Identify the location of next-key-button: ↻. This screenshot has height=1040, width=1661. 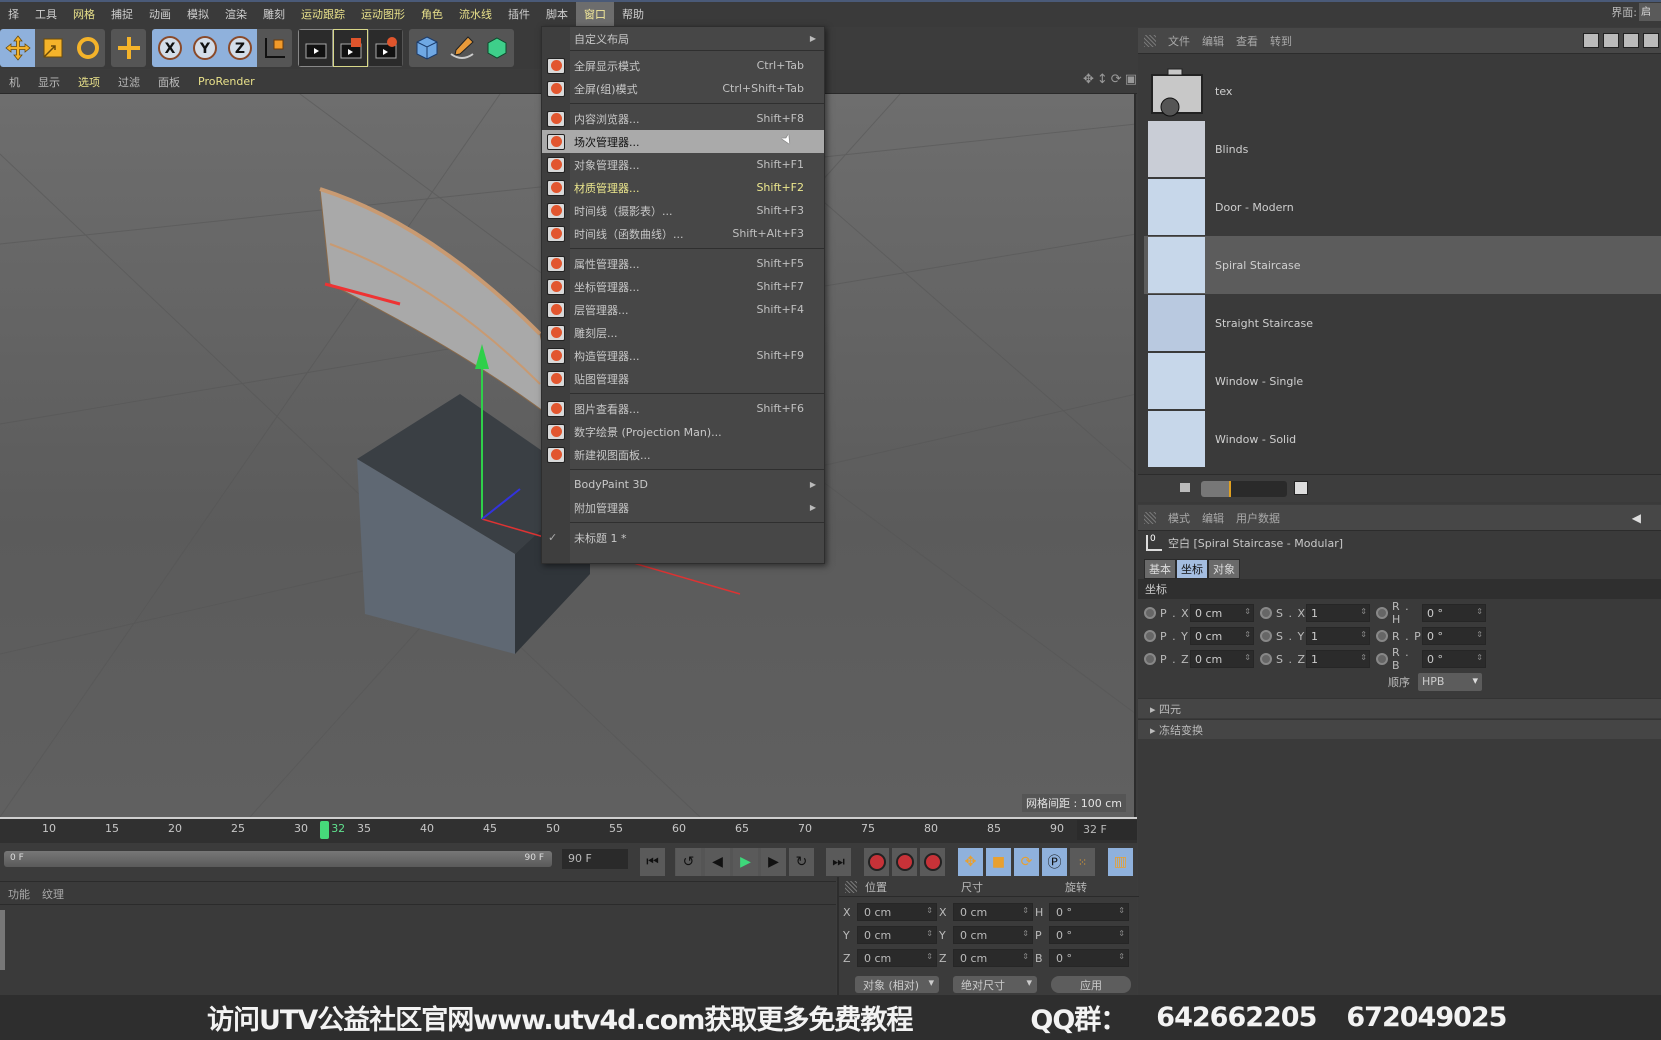
(801, 862).